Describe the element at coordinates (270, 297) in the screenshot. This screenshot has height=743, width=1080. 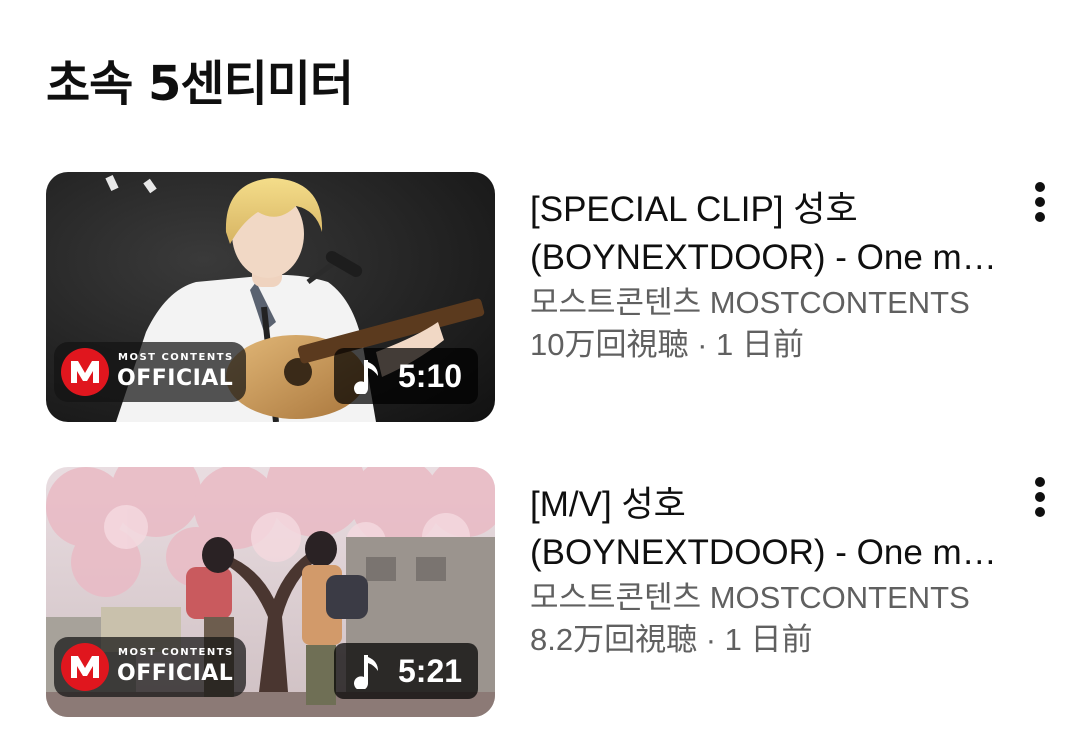
I see `video-thumbnail: MOST CONTENTS OFFICIAL 5:10` at that location.